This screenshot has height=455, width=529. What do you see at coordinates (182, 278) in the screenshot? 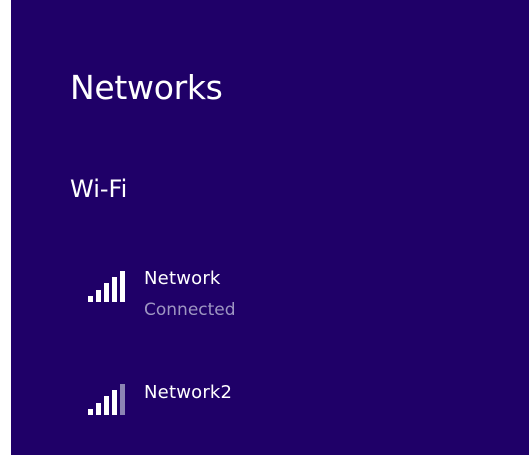
I see `network-name: Network` at bounding box center [182, 278].